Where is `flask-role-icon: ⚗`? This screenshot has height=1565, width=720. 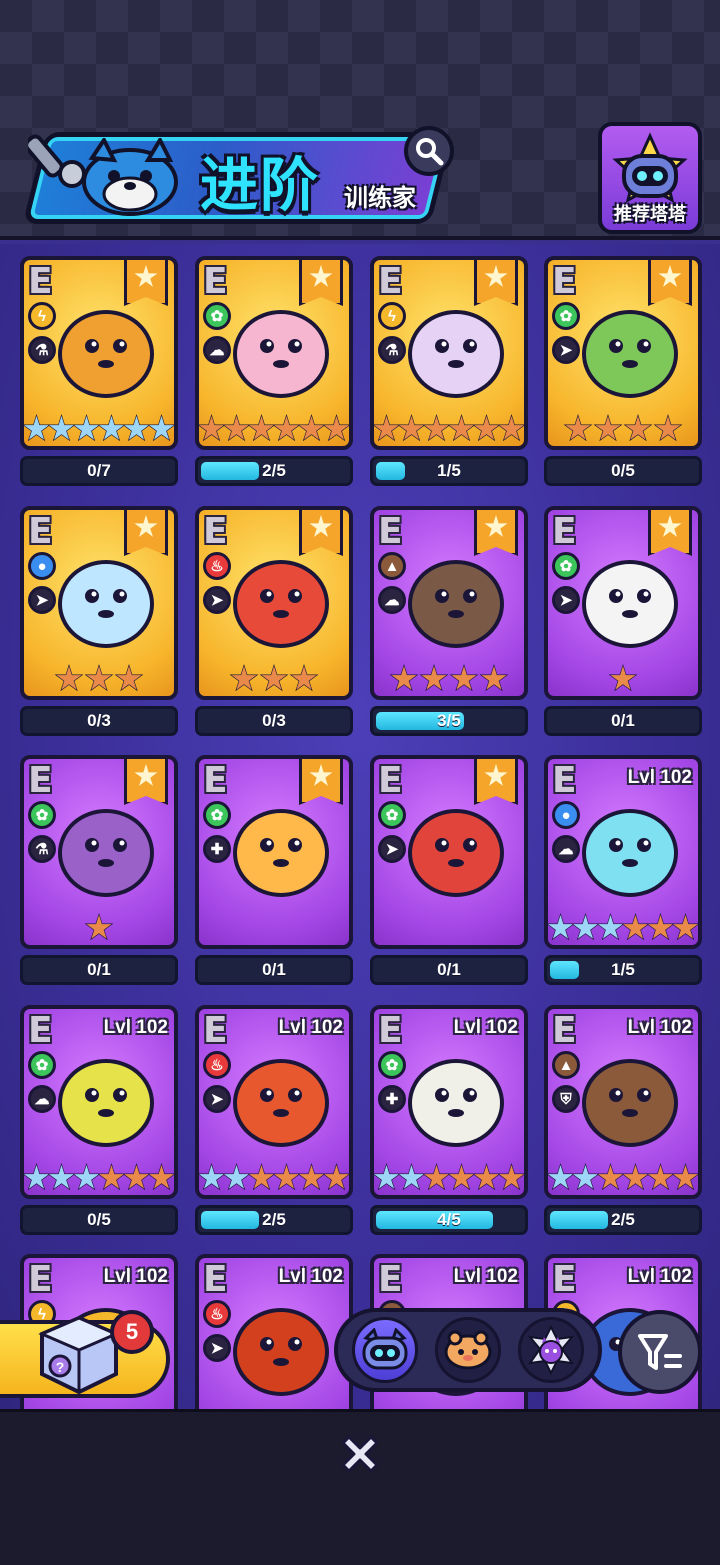
flask-role-icon: ⚗ is located at coordinates (392, 350).